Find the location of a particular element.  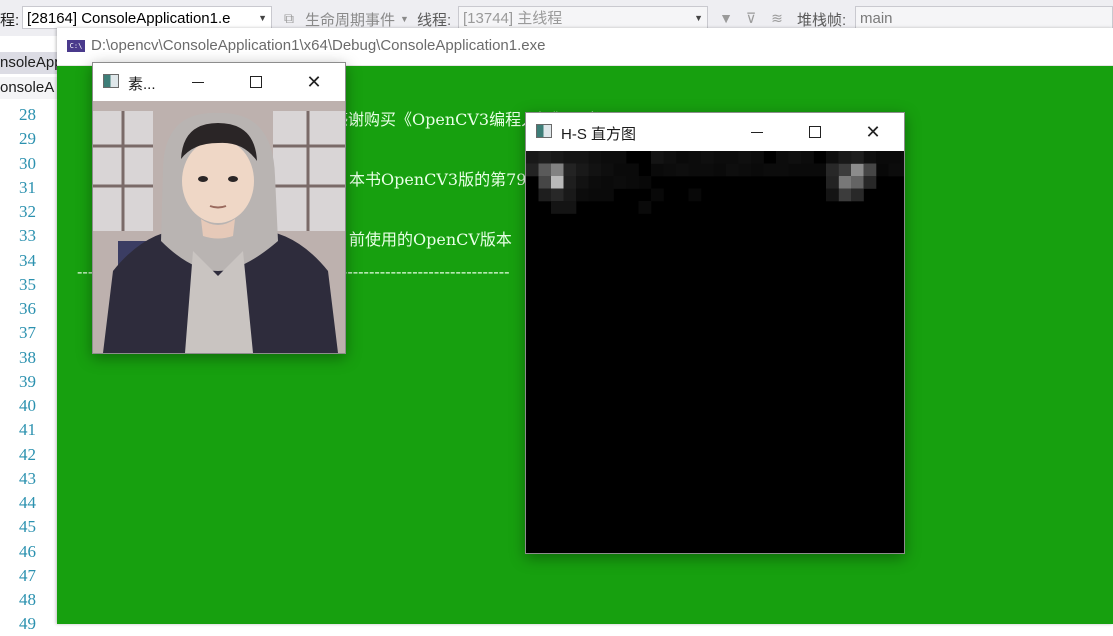

line-number: 35 is located at coordinates (27, 284).